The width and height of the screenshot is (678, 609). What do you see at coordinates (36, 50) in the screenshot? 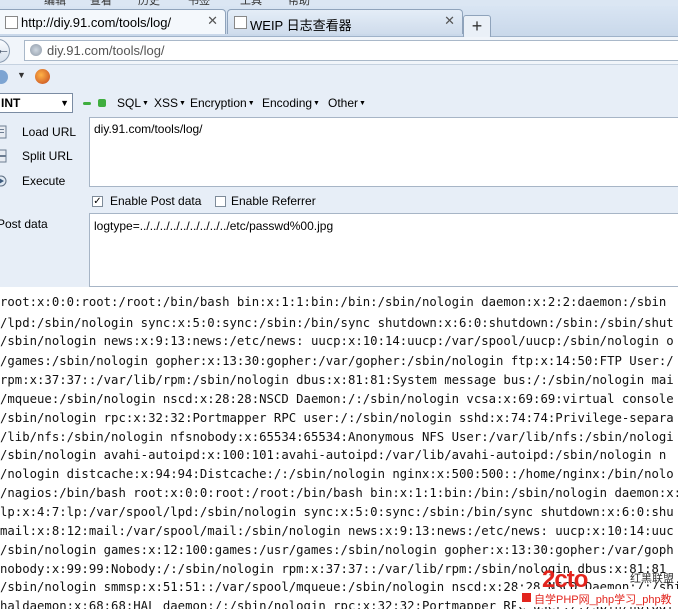
I see `globe-icon` at bounding box center [36, 50].